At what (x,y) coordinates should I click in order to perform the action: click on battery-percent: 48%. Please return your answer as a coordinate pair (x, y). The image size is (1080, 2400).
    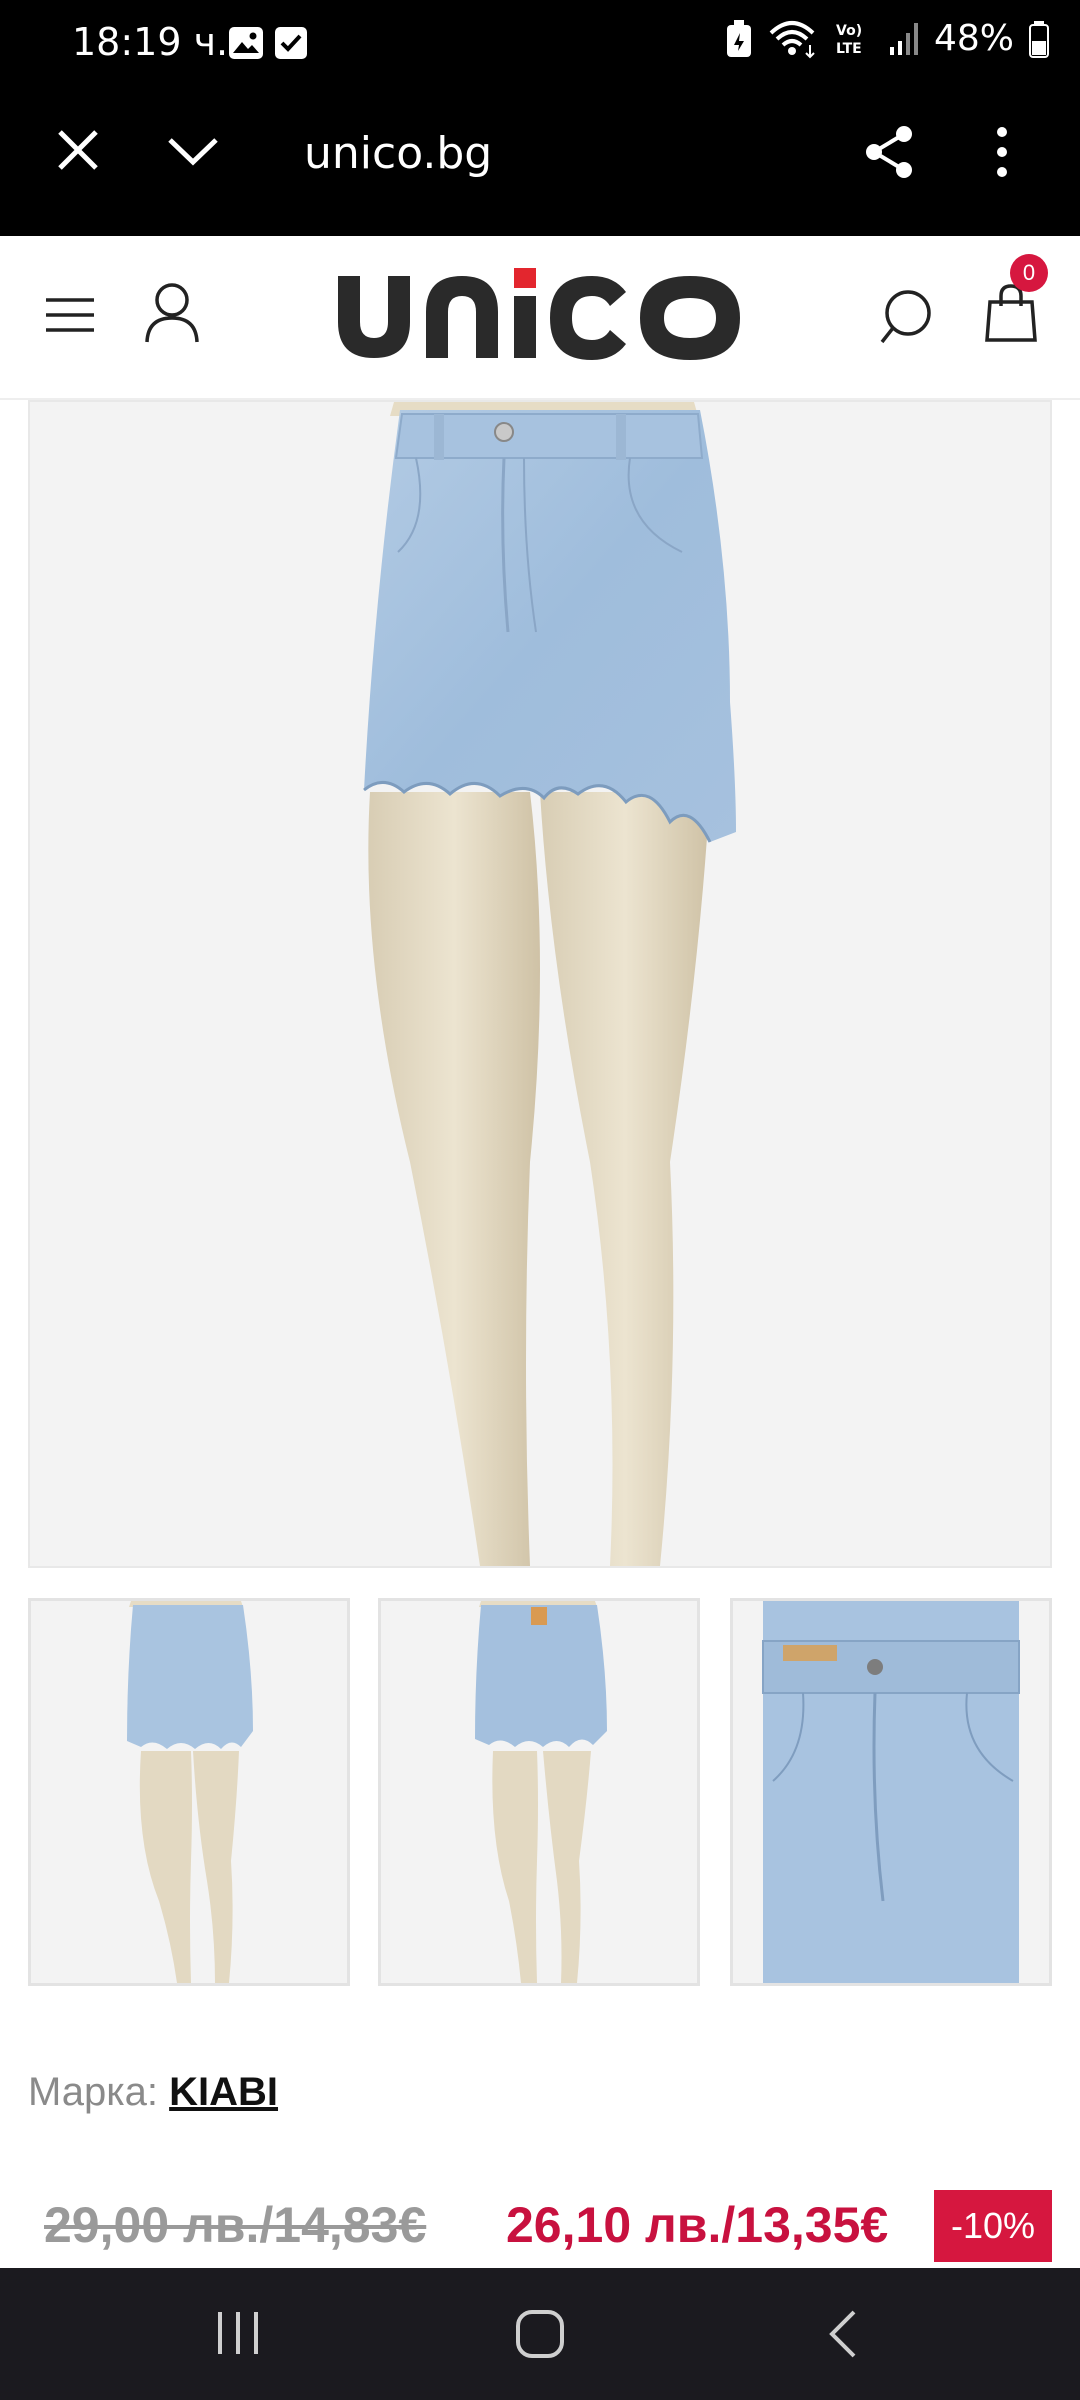
    Looking at the image, I should click on (973, 38).